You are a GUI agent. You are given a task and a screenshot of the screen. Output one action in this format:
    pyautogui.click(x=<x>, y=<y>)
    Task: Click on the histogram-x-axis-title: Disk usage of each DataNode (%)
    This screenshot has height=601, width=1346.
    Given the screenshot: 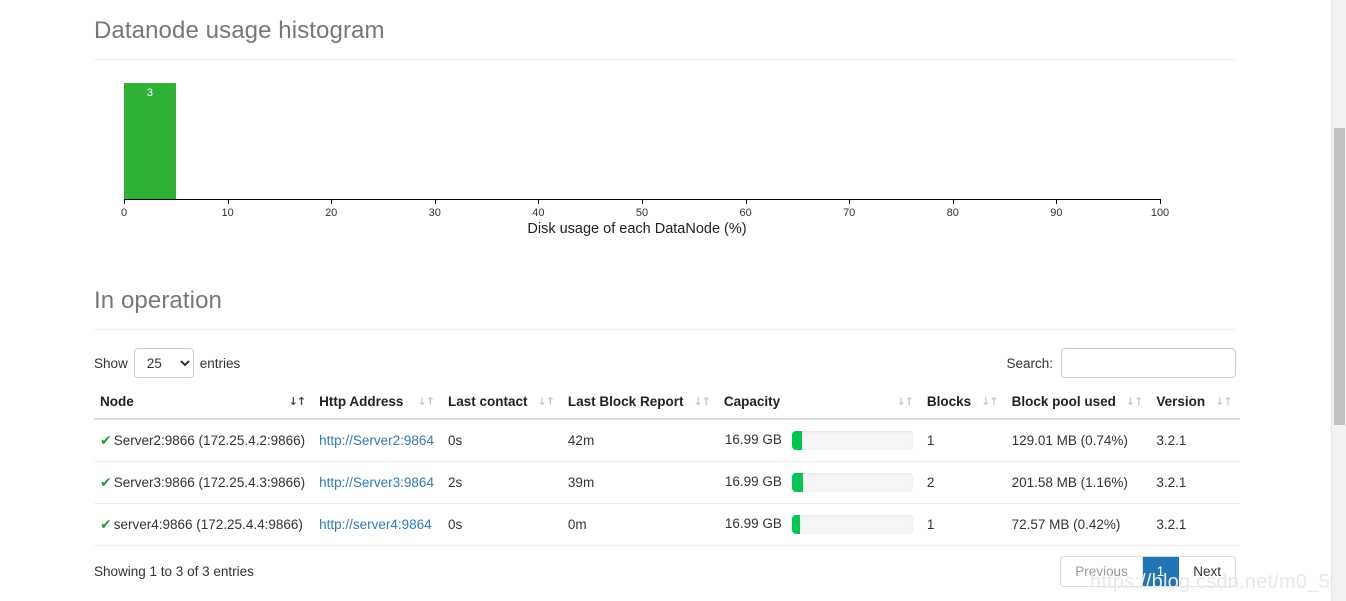 What is the action you would take?
    pyautogui.click(x=637, y=229)
    